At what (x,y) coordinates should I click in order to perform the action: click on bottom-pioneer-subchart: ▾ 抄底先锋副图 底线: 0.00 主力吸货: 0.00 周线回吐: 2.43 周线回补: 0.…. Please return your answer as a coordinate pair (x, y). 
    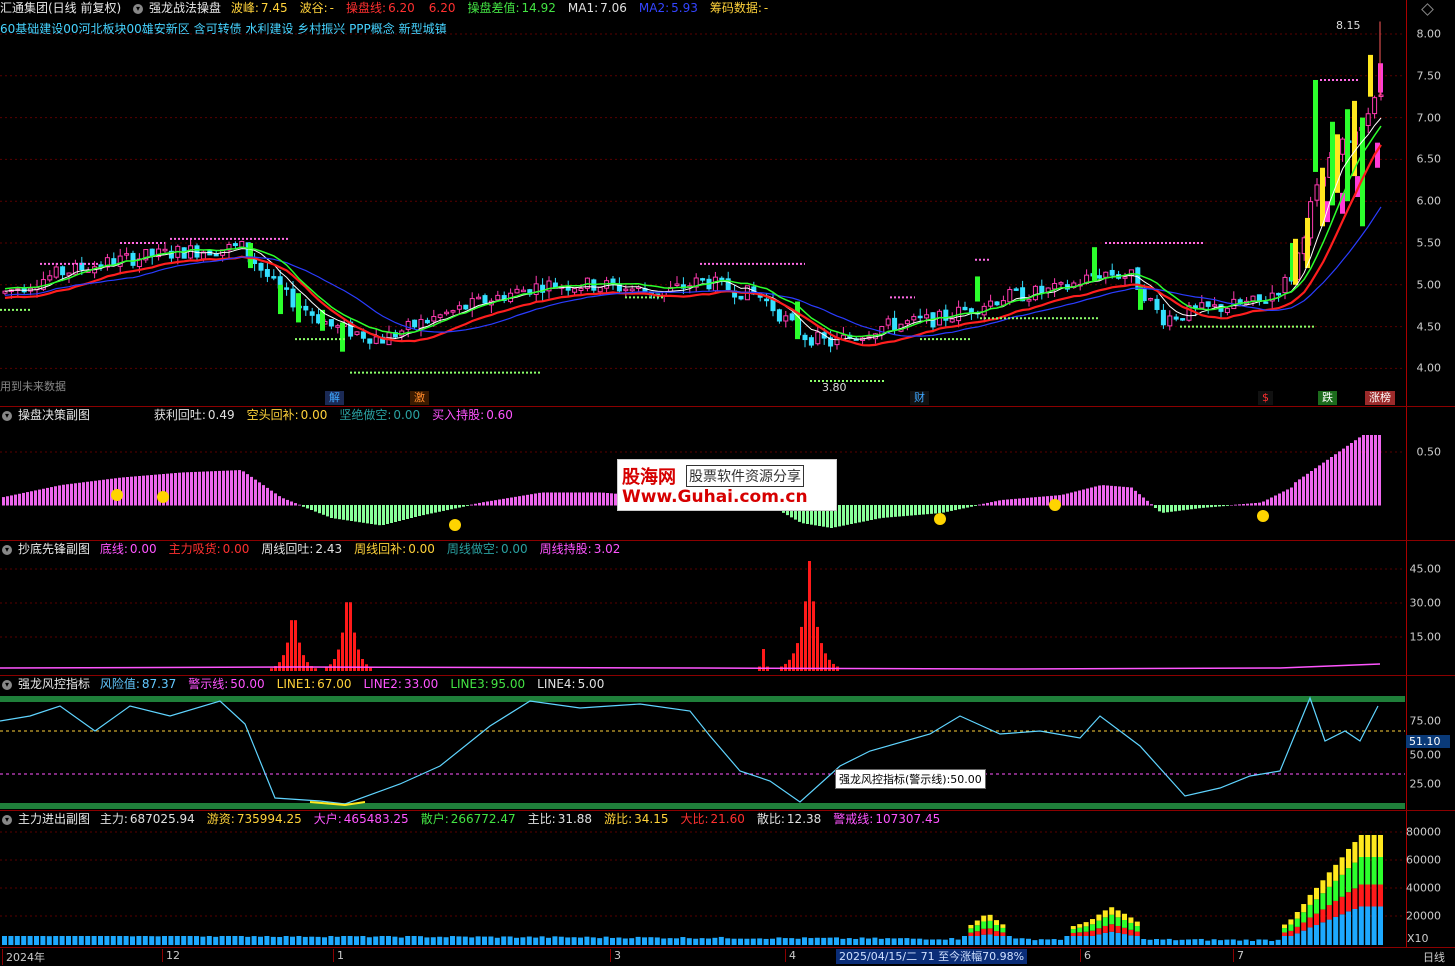
    Looking at the image, I should click on (727, 608).